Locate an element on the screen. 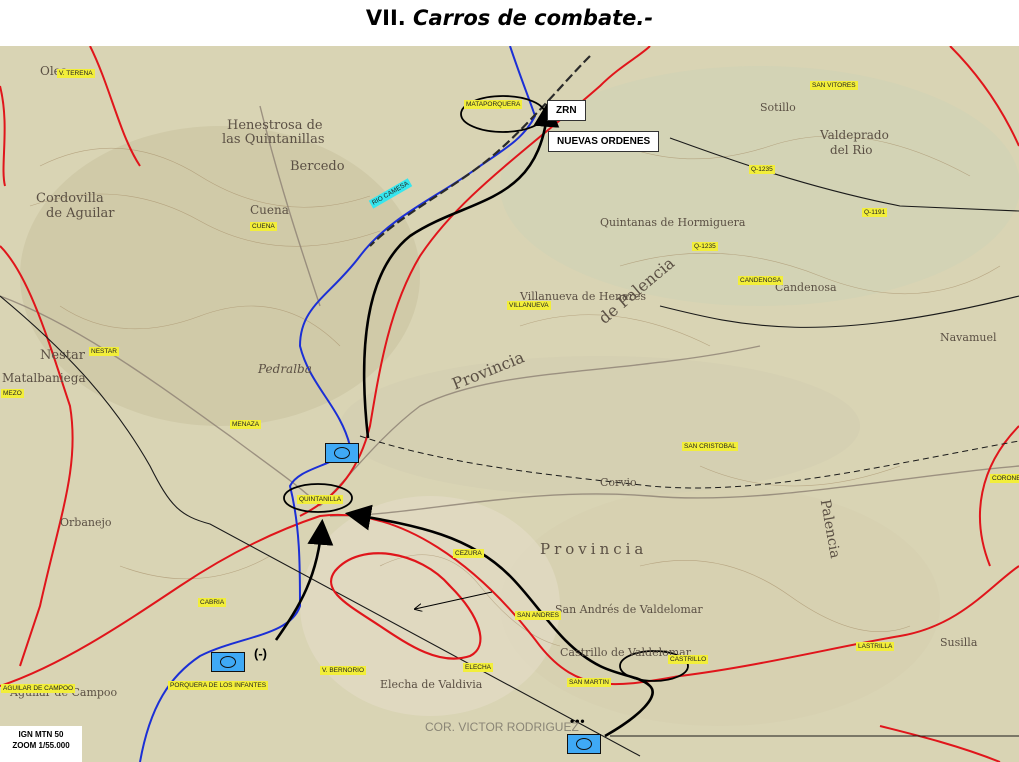 This screenshot has height=762, width=1019. label-candenosa: CANDENOSA is located at coordinates (761, 280).